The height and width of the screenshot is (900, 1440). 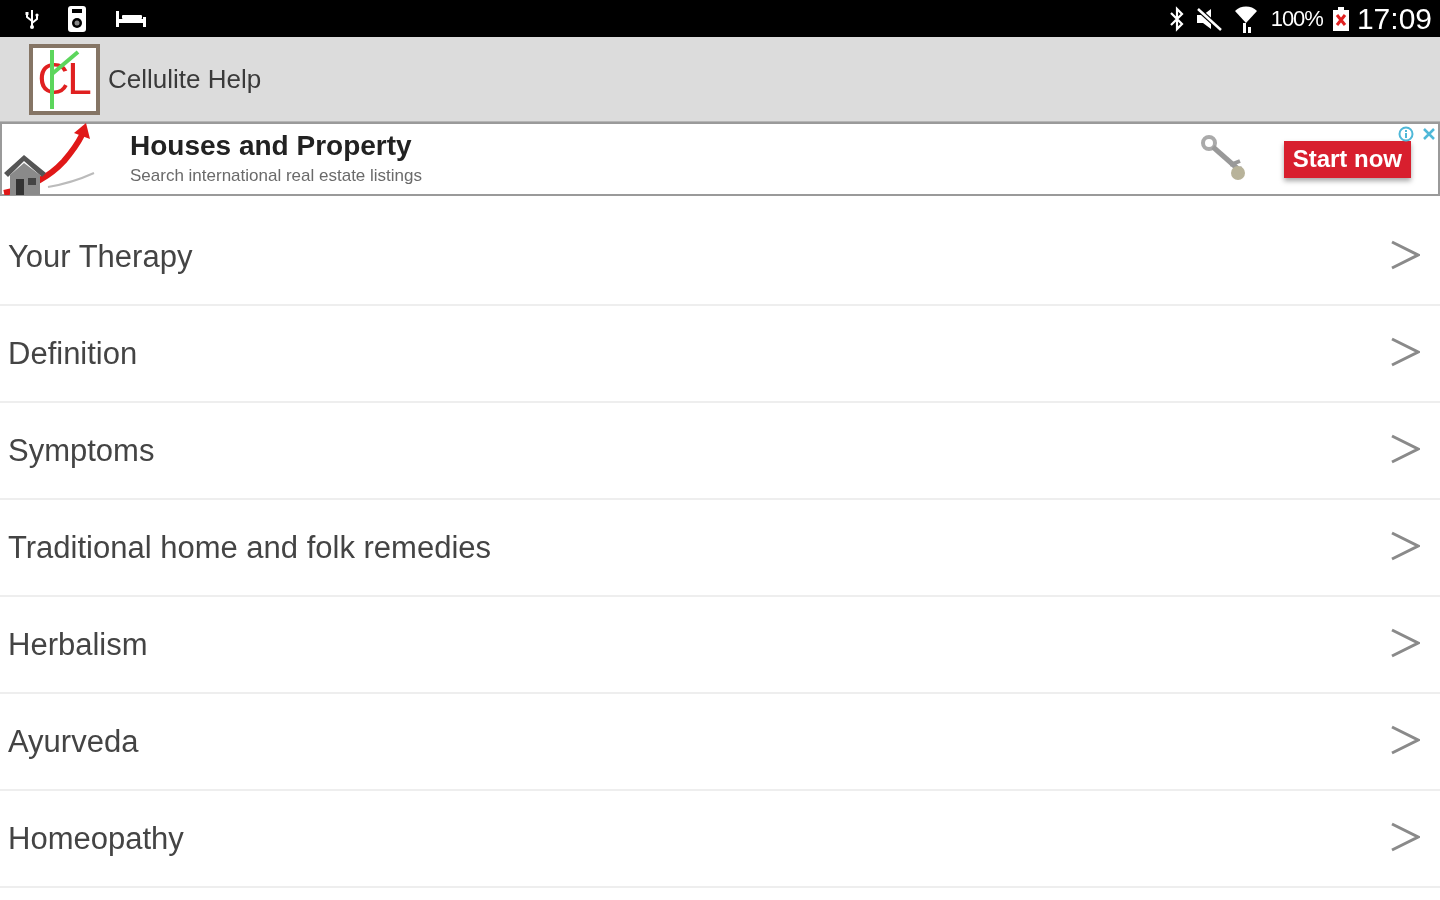 What do you see at coordinates (77, 18) in the screenshot?
I see `speaker-device-icon` at bounding box center [77, 18].